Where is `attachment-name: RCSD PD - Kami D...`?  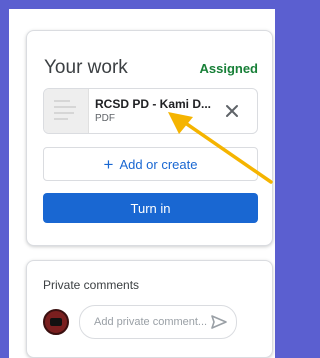 attachment-name: RCSD PD - Kami D... is located at coordinates (153, 104).